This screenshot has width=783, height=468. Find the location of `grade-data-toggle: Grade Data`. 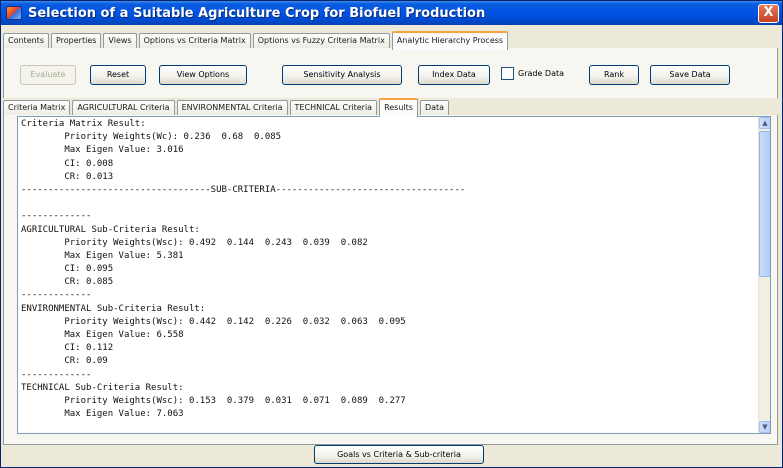

grade-data-toggle: Grade Data is located at coordinates (532, 73).